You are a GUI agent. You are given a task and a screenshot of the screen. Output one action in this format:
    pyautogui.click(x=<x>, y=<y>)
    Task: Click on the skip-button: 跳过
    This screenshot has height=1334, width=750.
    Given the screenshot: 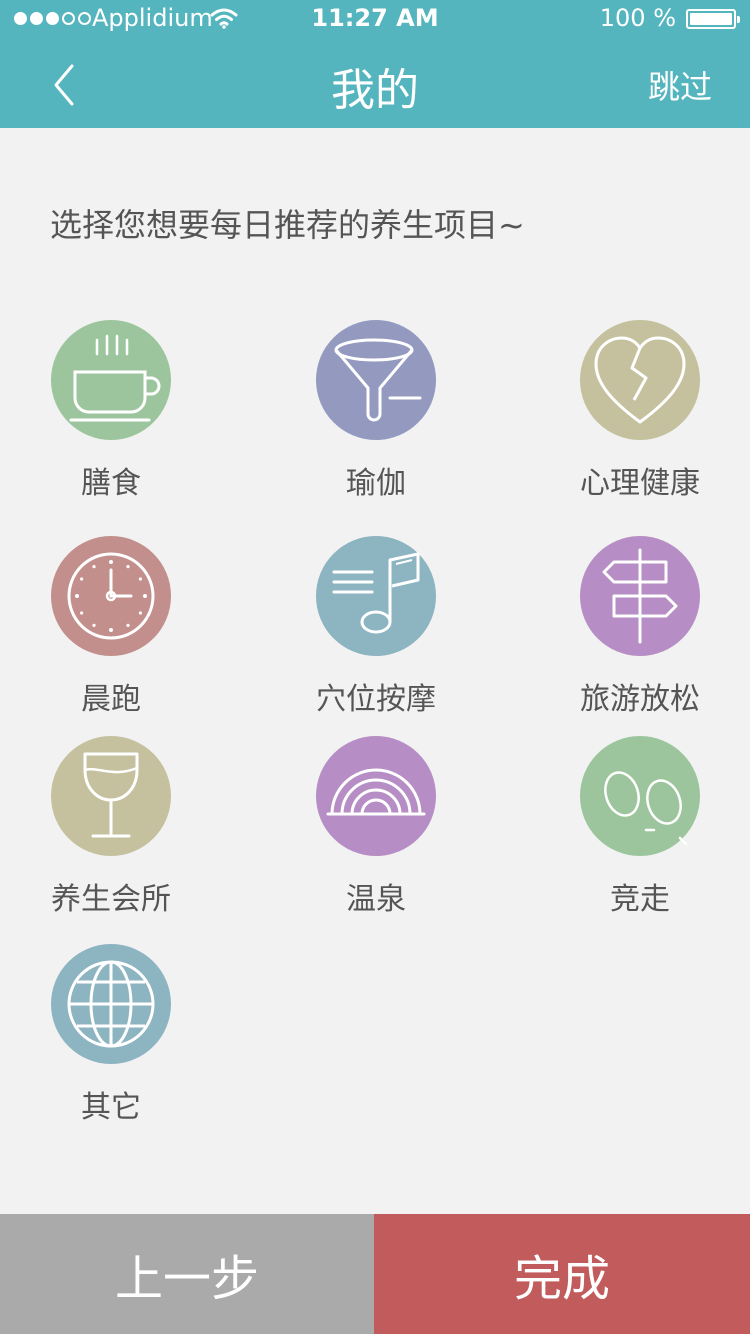 What is the action you would take?
    pyautogui.click(x=680, y=85)
    